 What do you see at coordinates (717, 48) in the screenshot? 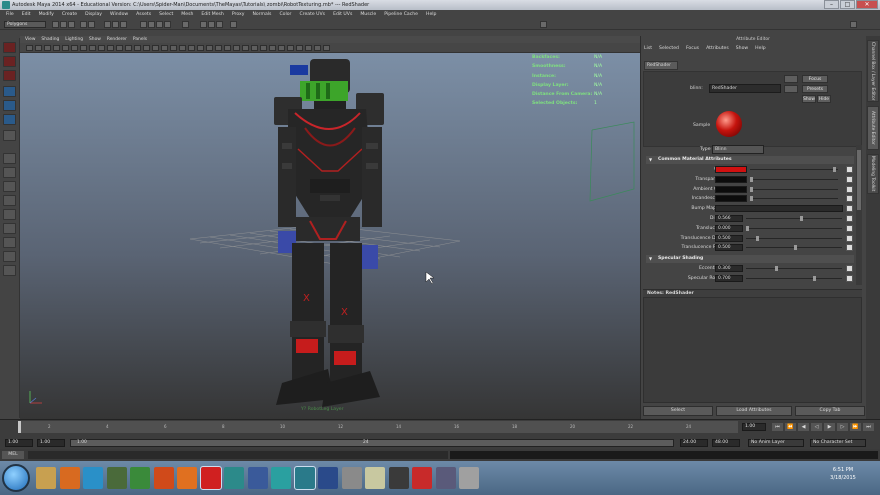
I see `ae-menu-attributes: Attributes` at bounding box center [717, 48].